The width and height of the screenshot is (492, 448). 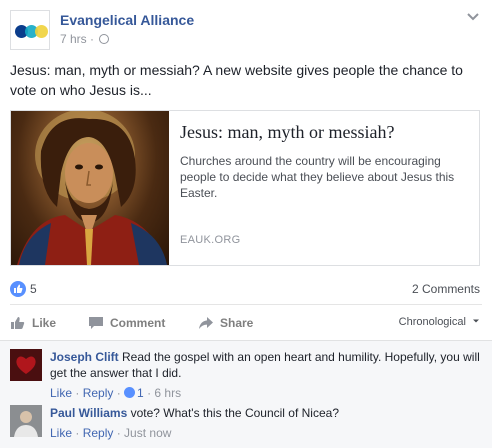 I want to click on person-profile-picture, so click(x=26, y=421).